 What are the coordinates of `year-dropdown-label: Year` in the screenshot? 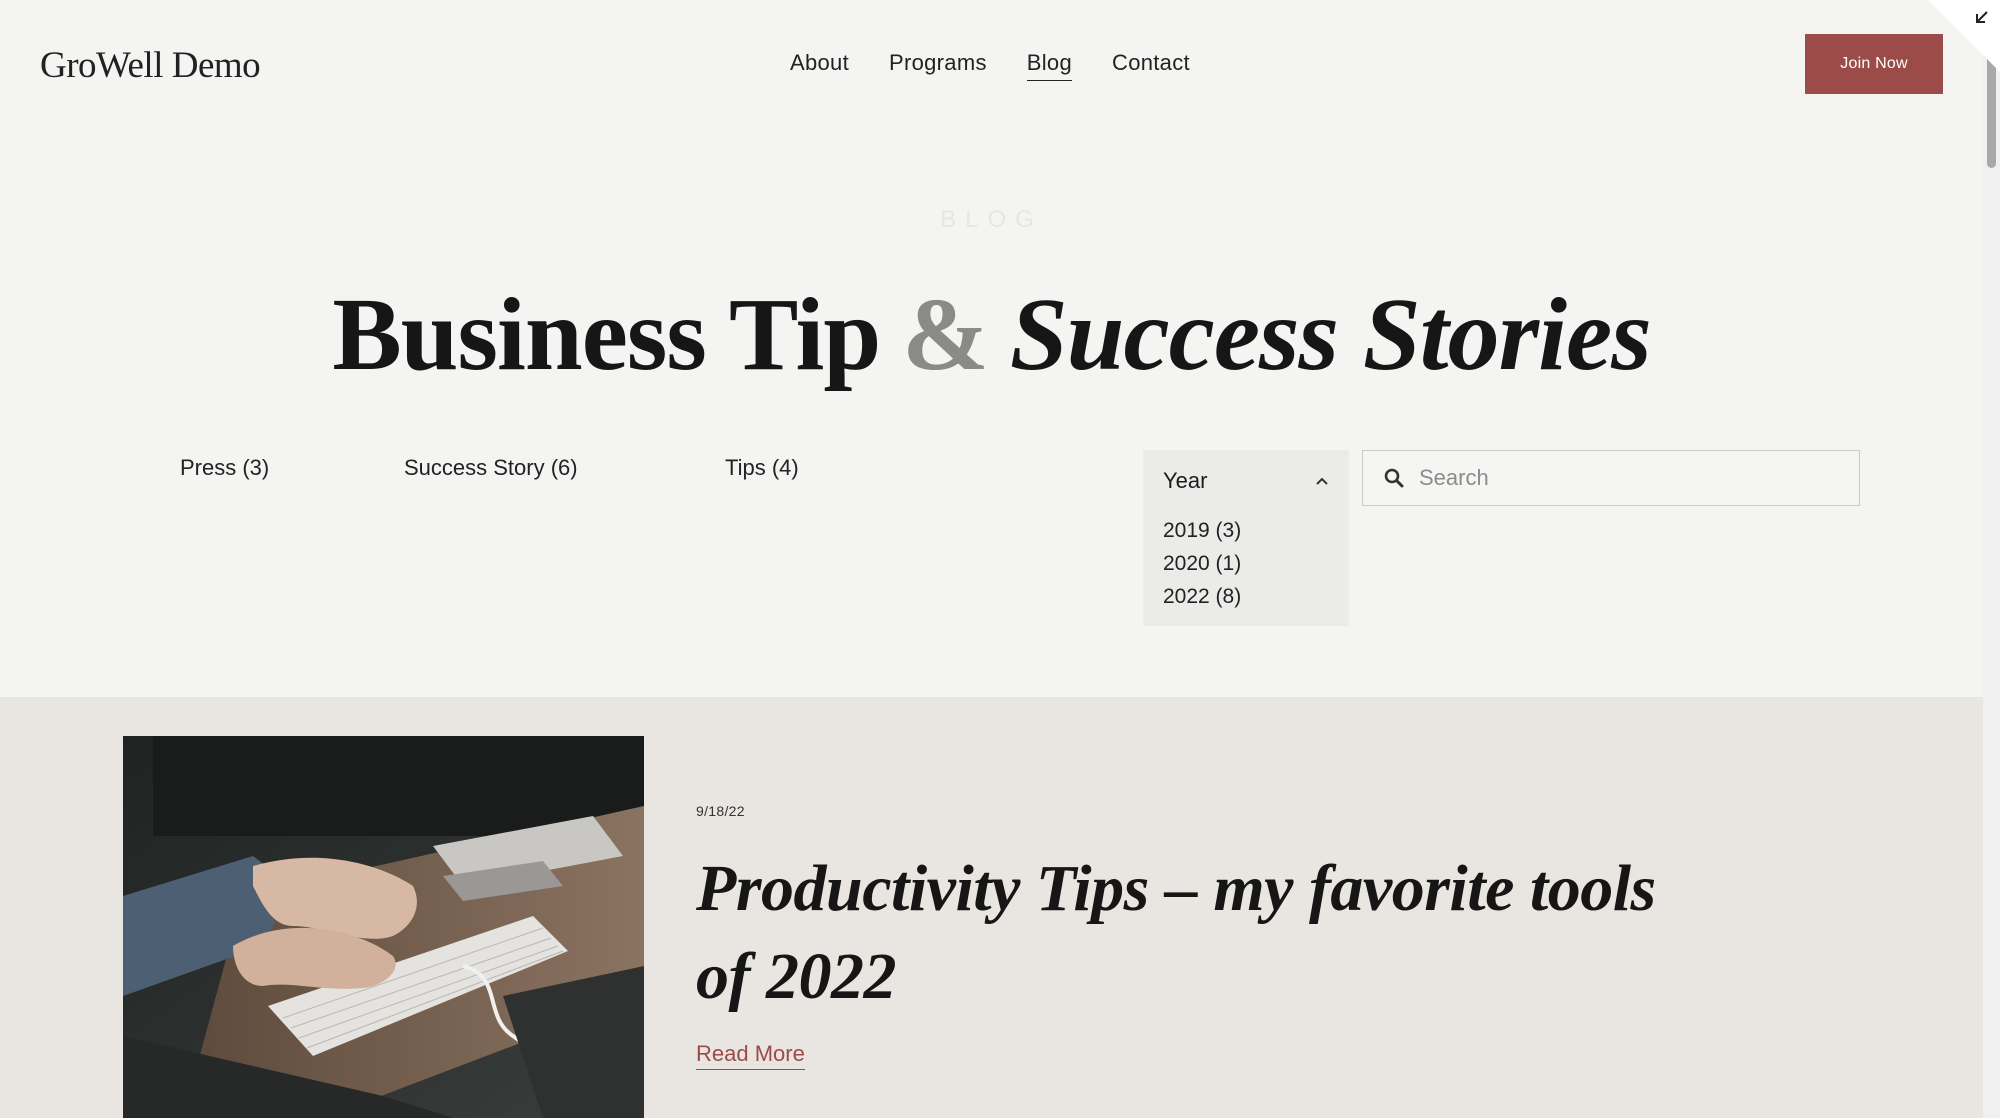 It's located at (1185, 480).